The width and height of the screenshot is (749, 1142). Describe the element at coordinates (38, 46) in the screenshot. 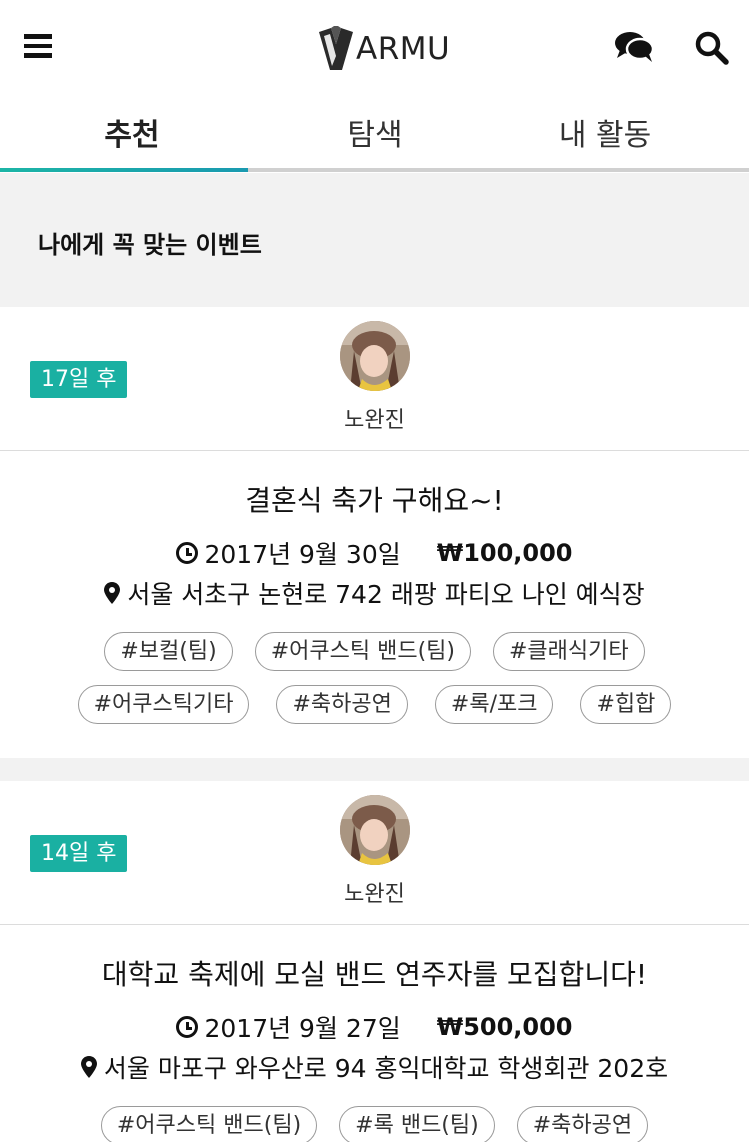

I see `hamburger-menu-icon` at that location.